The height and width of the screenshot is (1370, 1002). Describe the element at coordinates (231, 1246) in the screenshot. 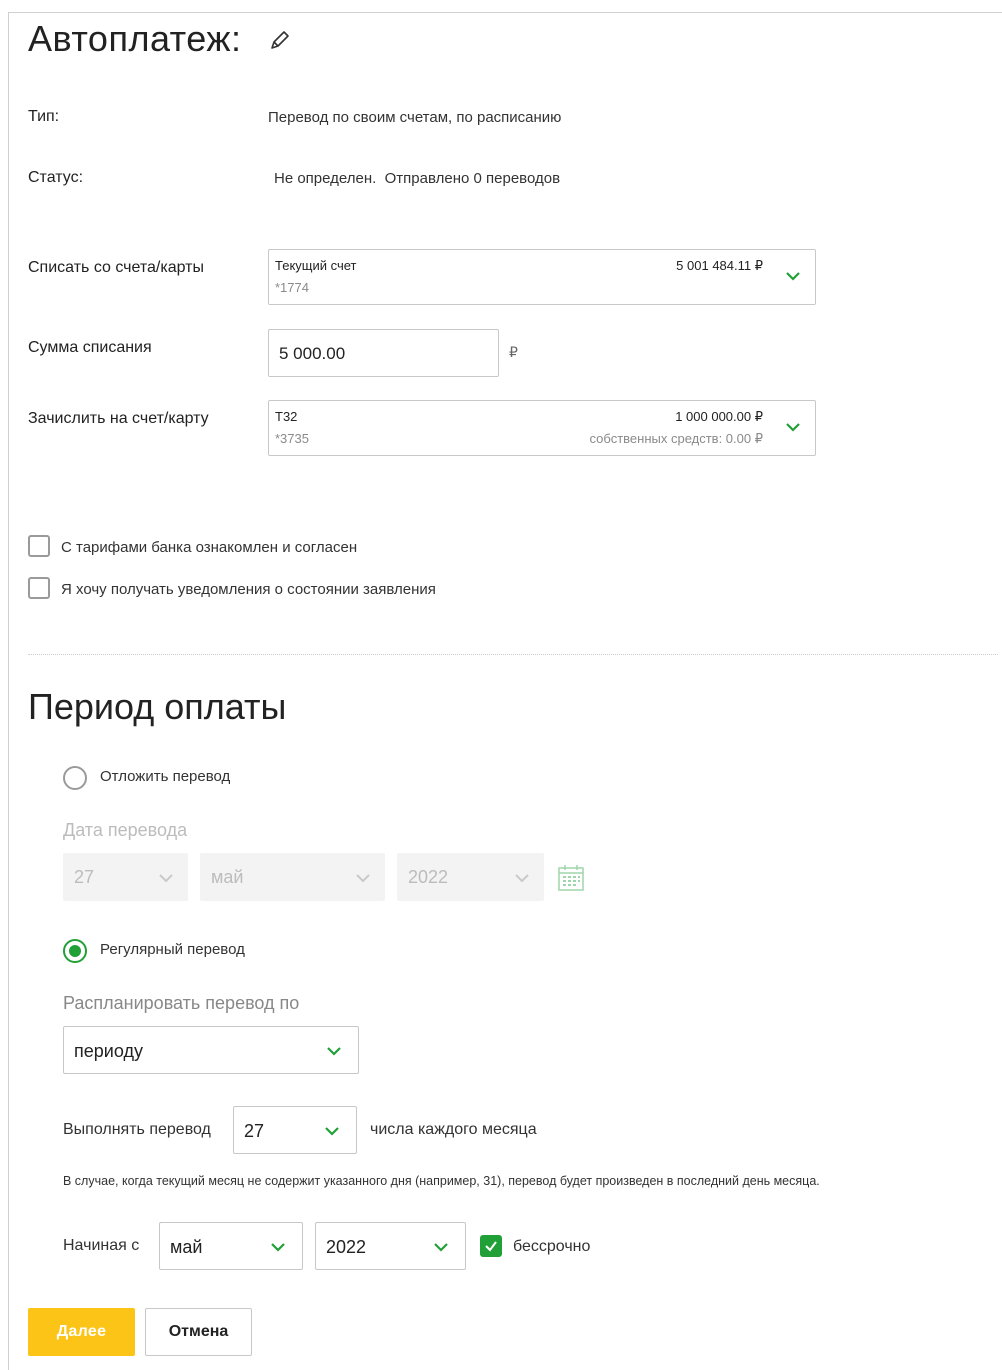

I see `start-month-select: май` at that location.